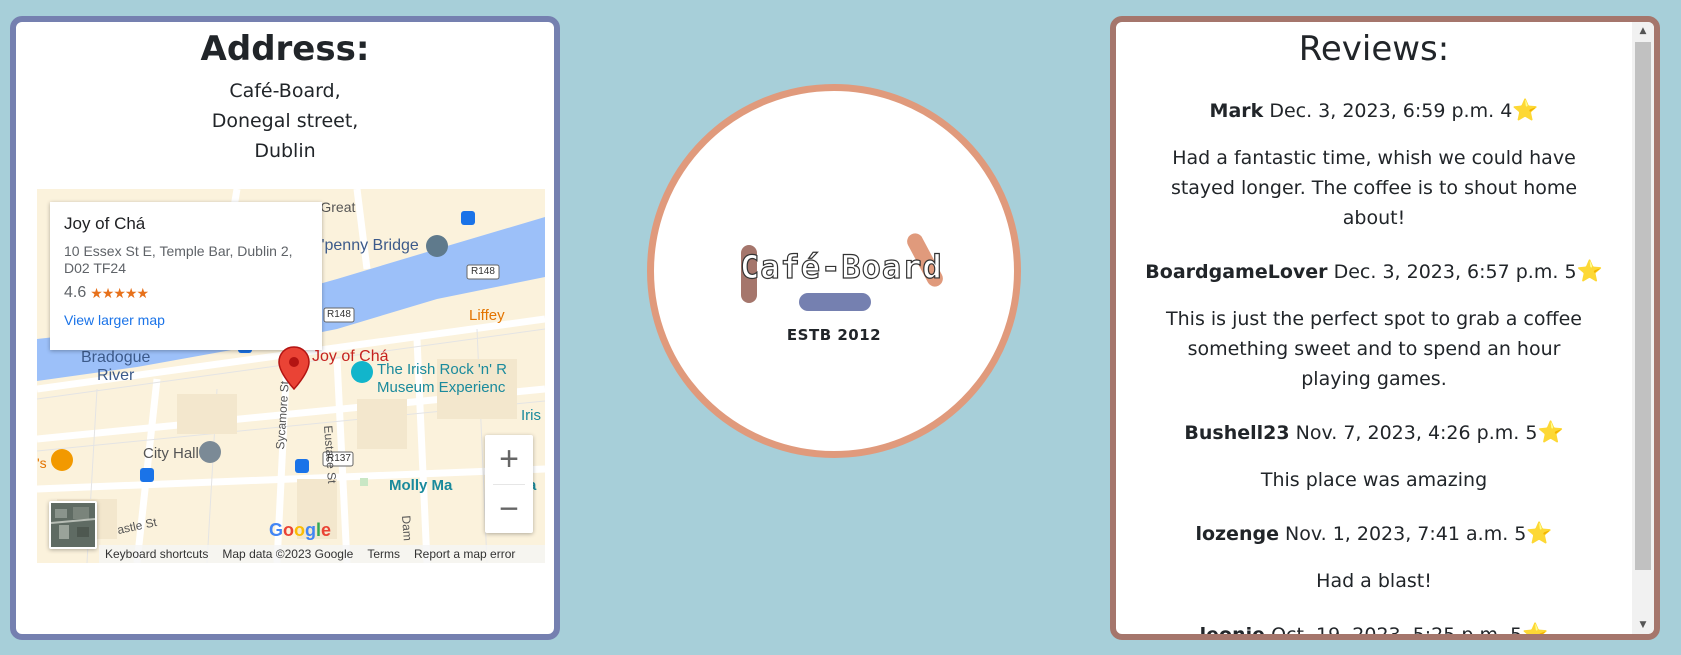 The height and width of the screenshot is (655, 1681). What do you see at coordinates (1397, 534) in the screenshot?
I see `review-date: Nov. 1, 2023, 7:41 a.m.` at bounding box center [1397, 534].